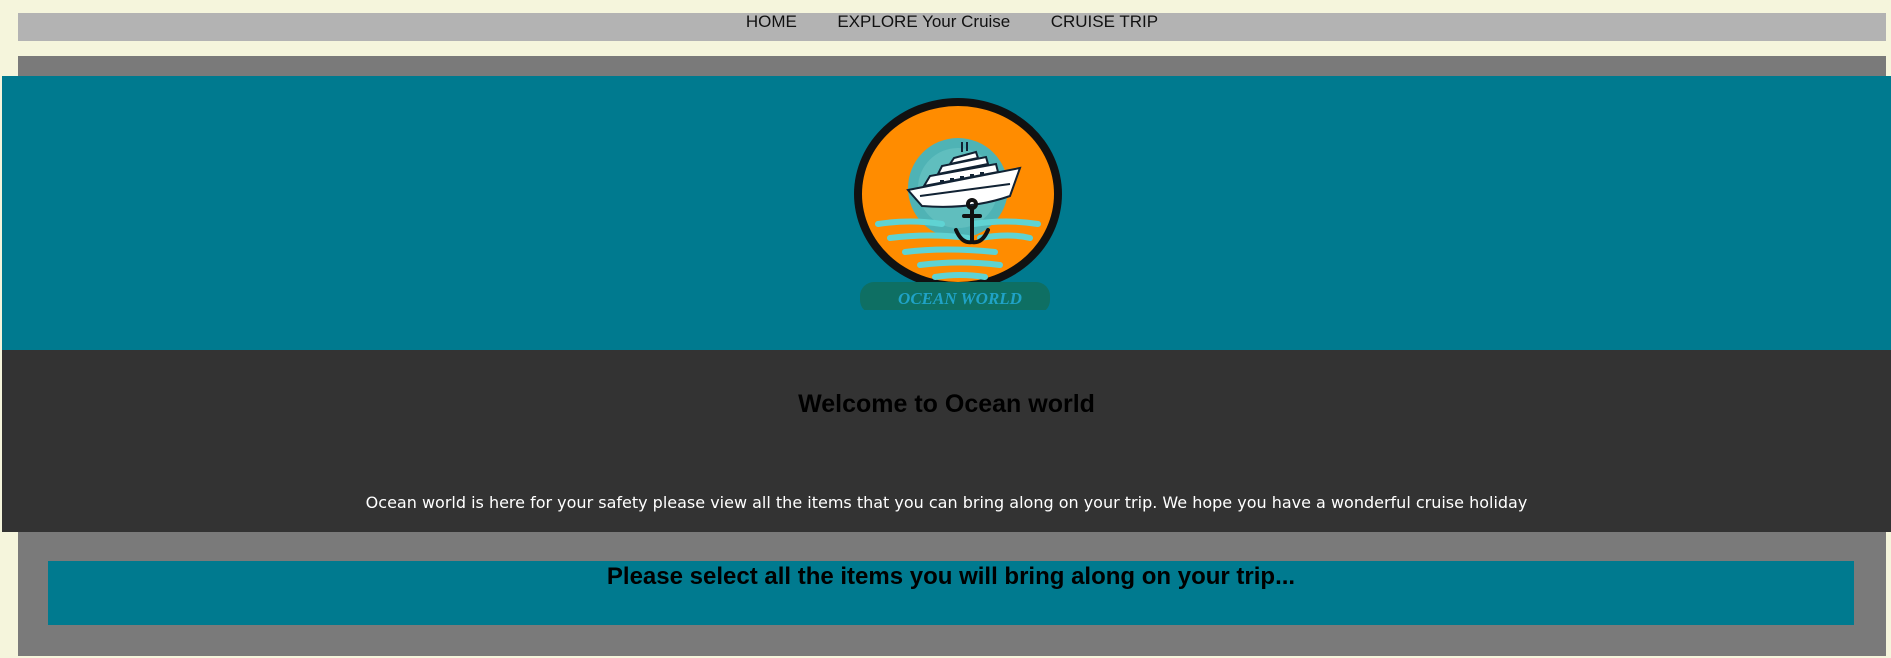 This screenshot has height=658, width=1891. Describe the element at coordinates (1104, 21) in the screenshot. I see `nav-cruise-trip-link: CRUISE TRIP` at that location.